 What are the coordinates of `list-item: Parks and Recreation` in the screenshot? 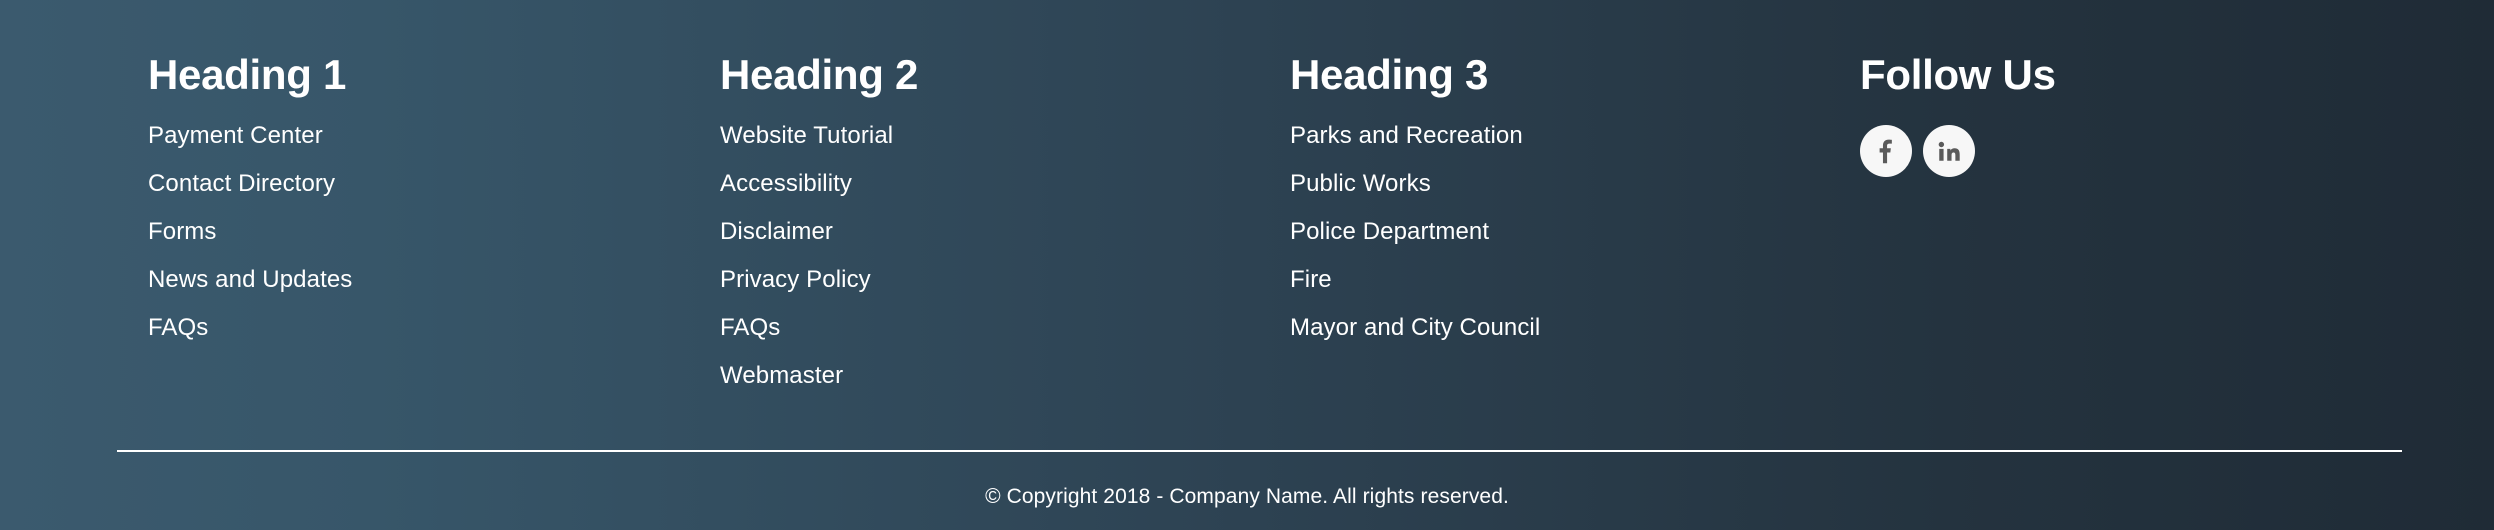 It's located at (1415, 144).